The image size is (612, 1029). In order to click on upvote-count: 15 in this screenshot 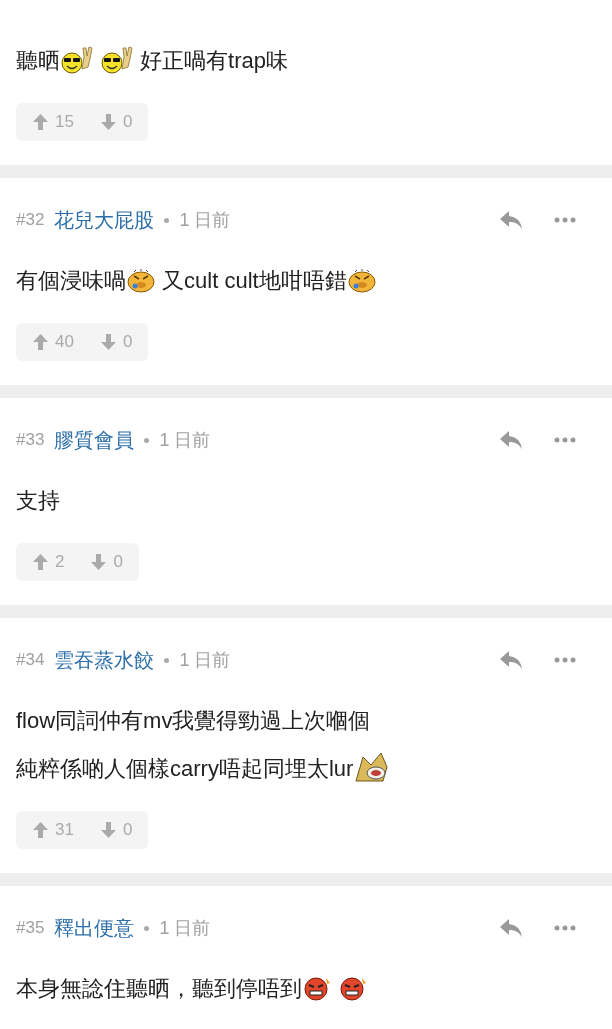, I will do `click(64, 122)`.